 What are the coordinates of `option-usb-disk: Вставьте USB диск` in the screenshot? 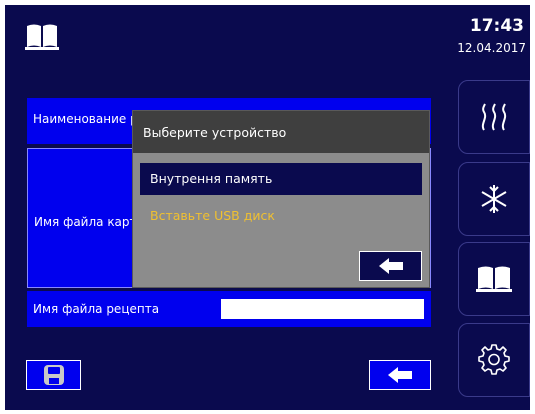 It's located at (212, 215).